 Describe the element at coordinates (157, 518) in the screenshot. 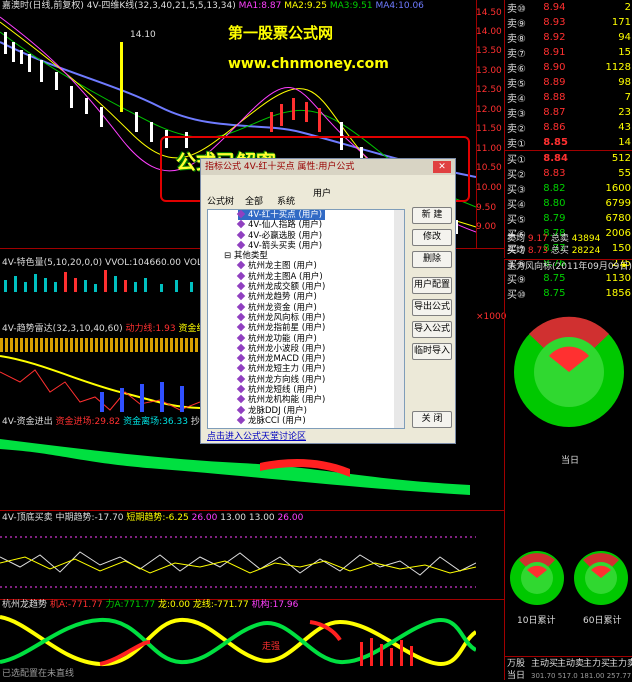

I see `duan-value: 短期趋势:-6.25` at that location.